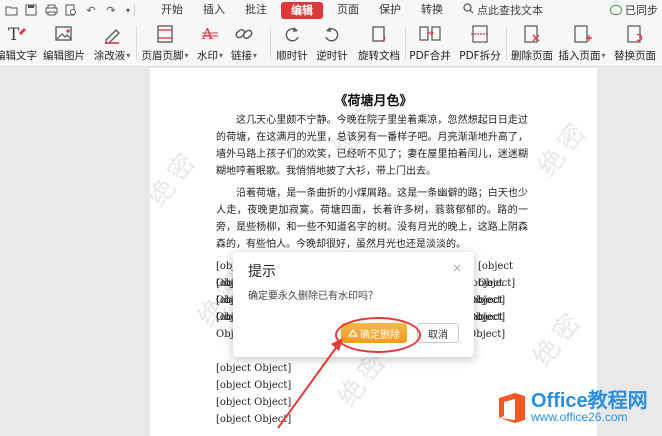 The image size is (662, 436). Describe the element at coordinates (579, 417) in the screenshot. I see `logo-url: www.office26.com` at that location.